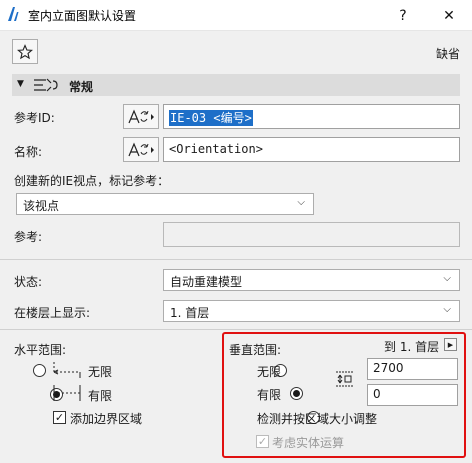 This screenshot has width=472, height=463. I want to click on help-button: ?, so click(403, 15).